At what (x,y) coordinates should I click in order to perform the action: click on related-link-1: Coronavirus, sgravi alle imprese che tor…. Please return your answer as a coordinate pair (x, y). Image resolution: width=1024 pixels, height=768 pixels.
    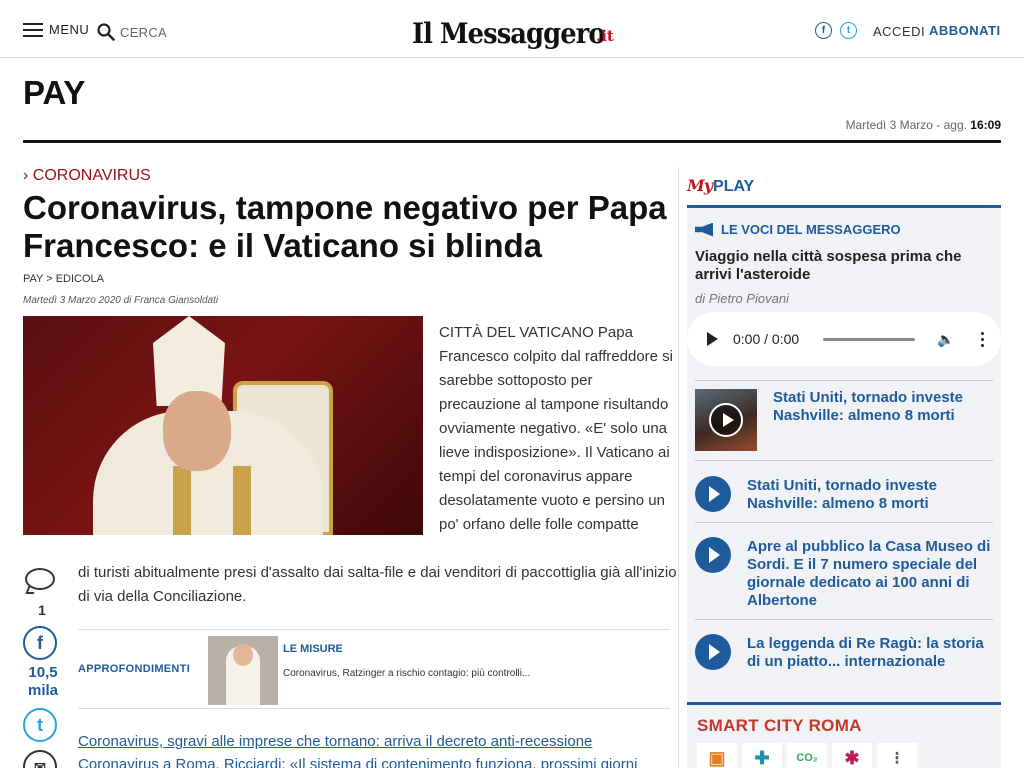
    Looking at the image, I should click on (335, 741).